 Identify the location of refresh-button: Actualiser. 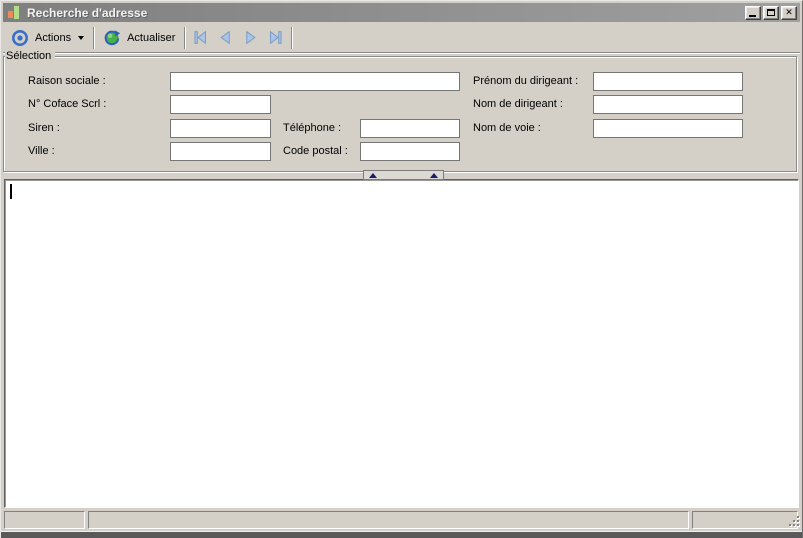
(139, 38).